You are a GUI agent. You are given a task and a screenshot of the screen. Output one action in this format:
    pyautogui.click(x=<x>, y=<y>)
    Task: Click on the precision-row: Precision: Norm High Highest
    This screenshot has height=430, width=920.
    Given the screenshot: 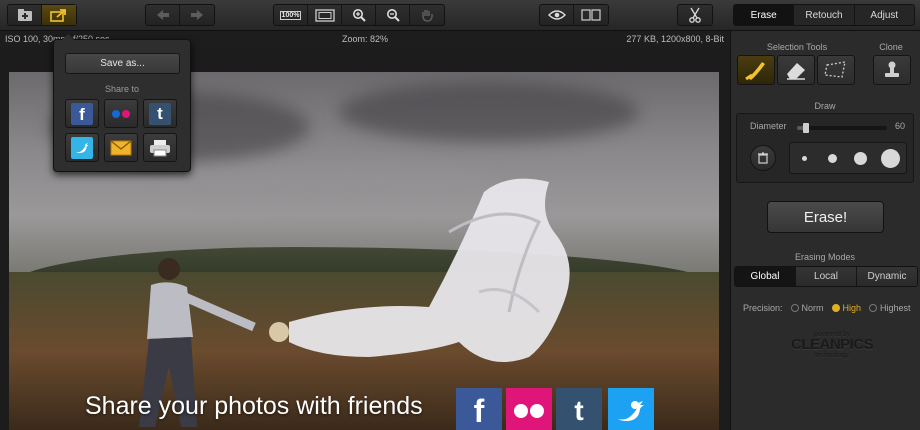 What is the action you would take?
    pyautogui.click(x=827, y=308)
    